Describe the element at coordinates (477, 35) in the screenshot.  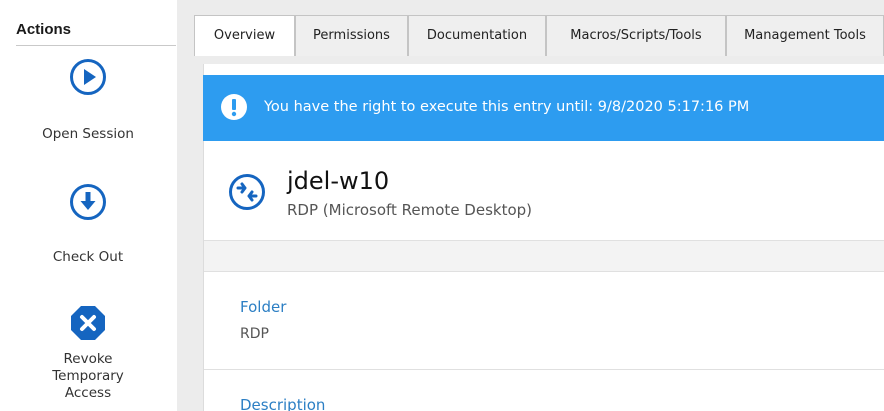
I see `tab-documentation: Documentation` at that location.